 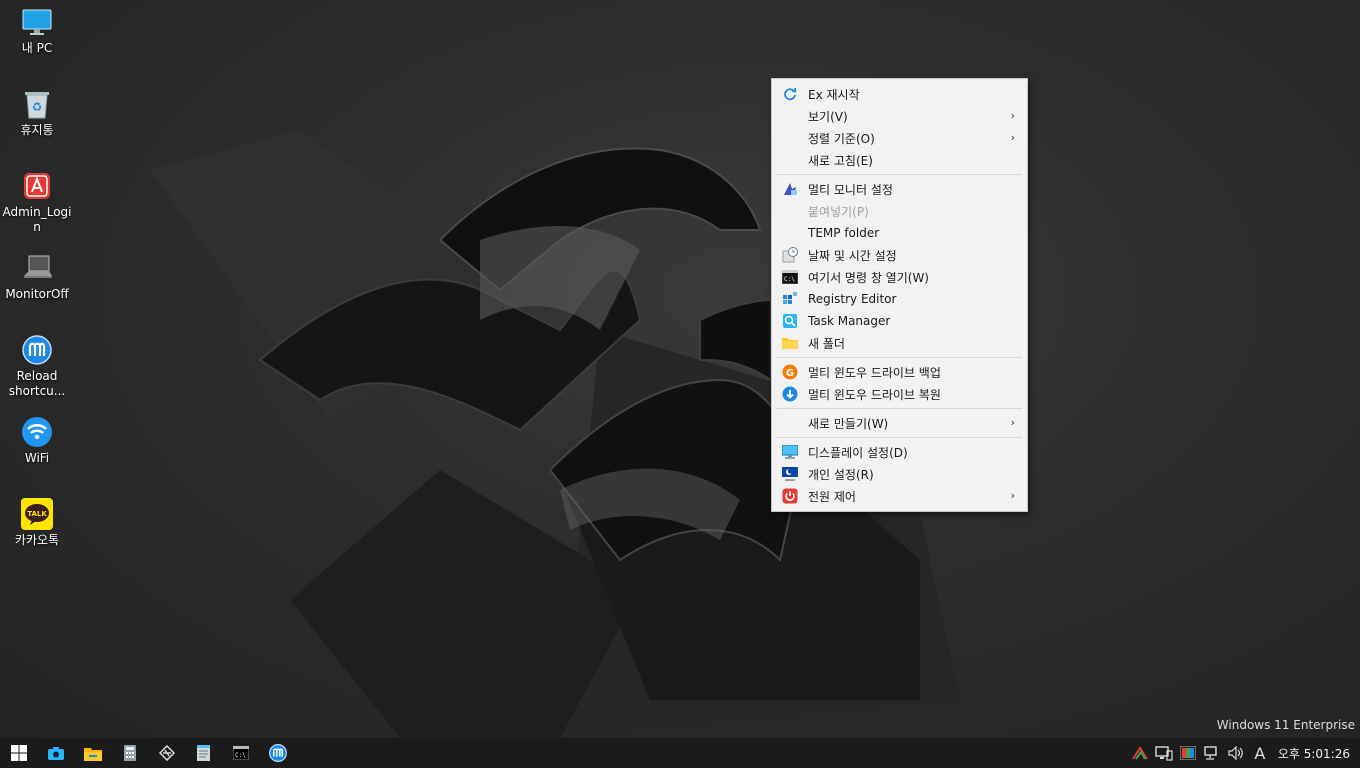 I want to click on multi-monitor-icon, so click(x=790, y=189).